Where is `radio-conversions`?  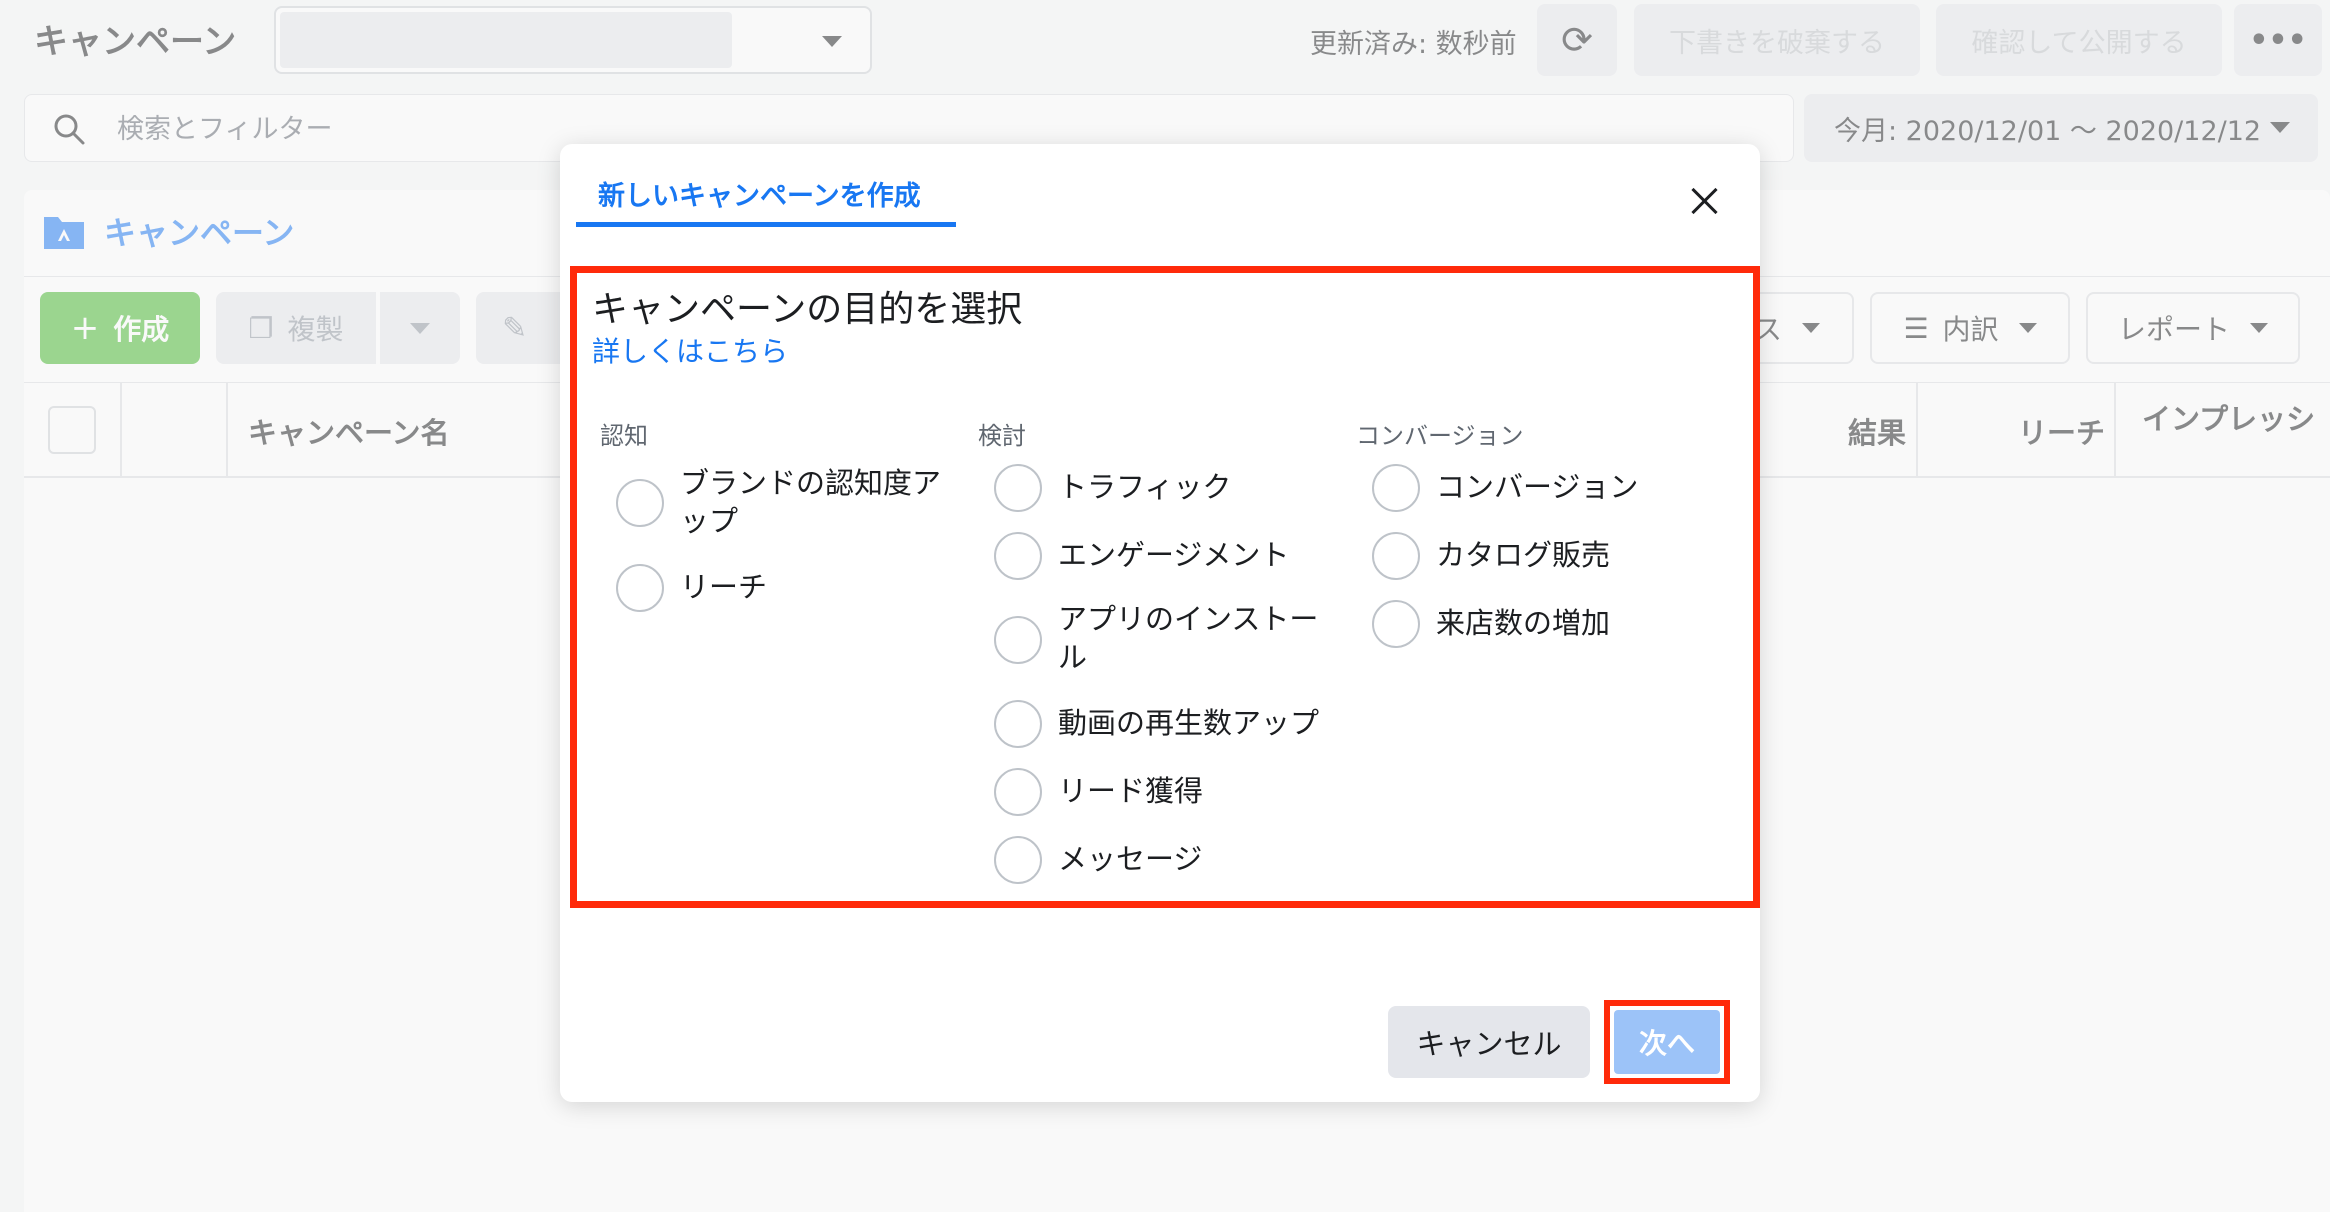
radio-conversions is located at coordinates (1396, 488).